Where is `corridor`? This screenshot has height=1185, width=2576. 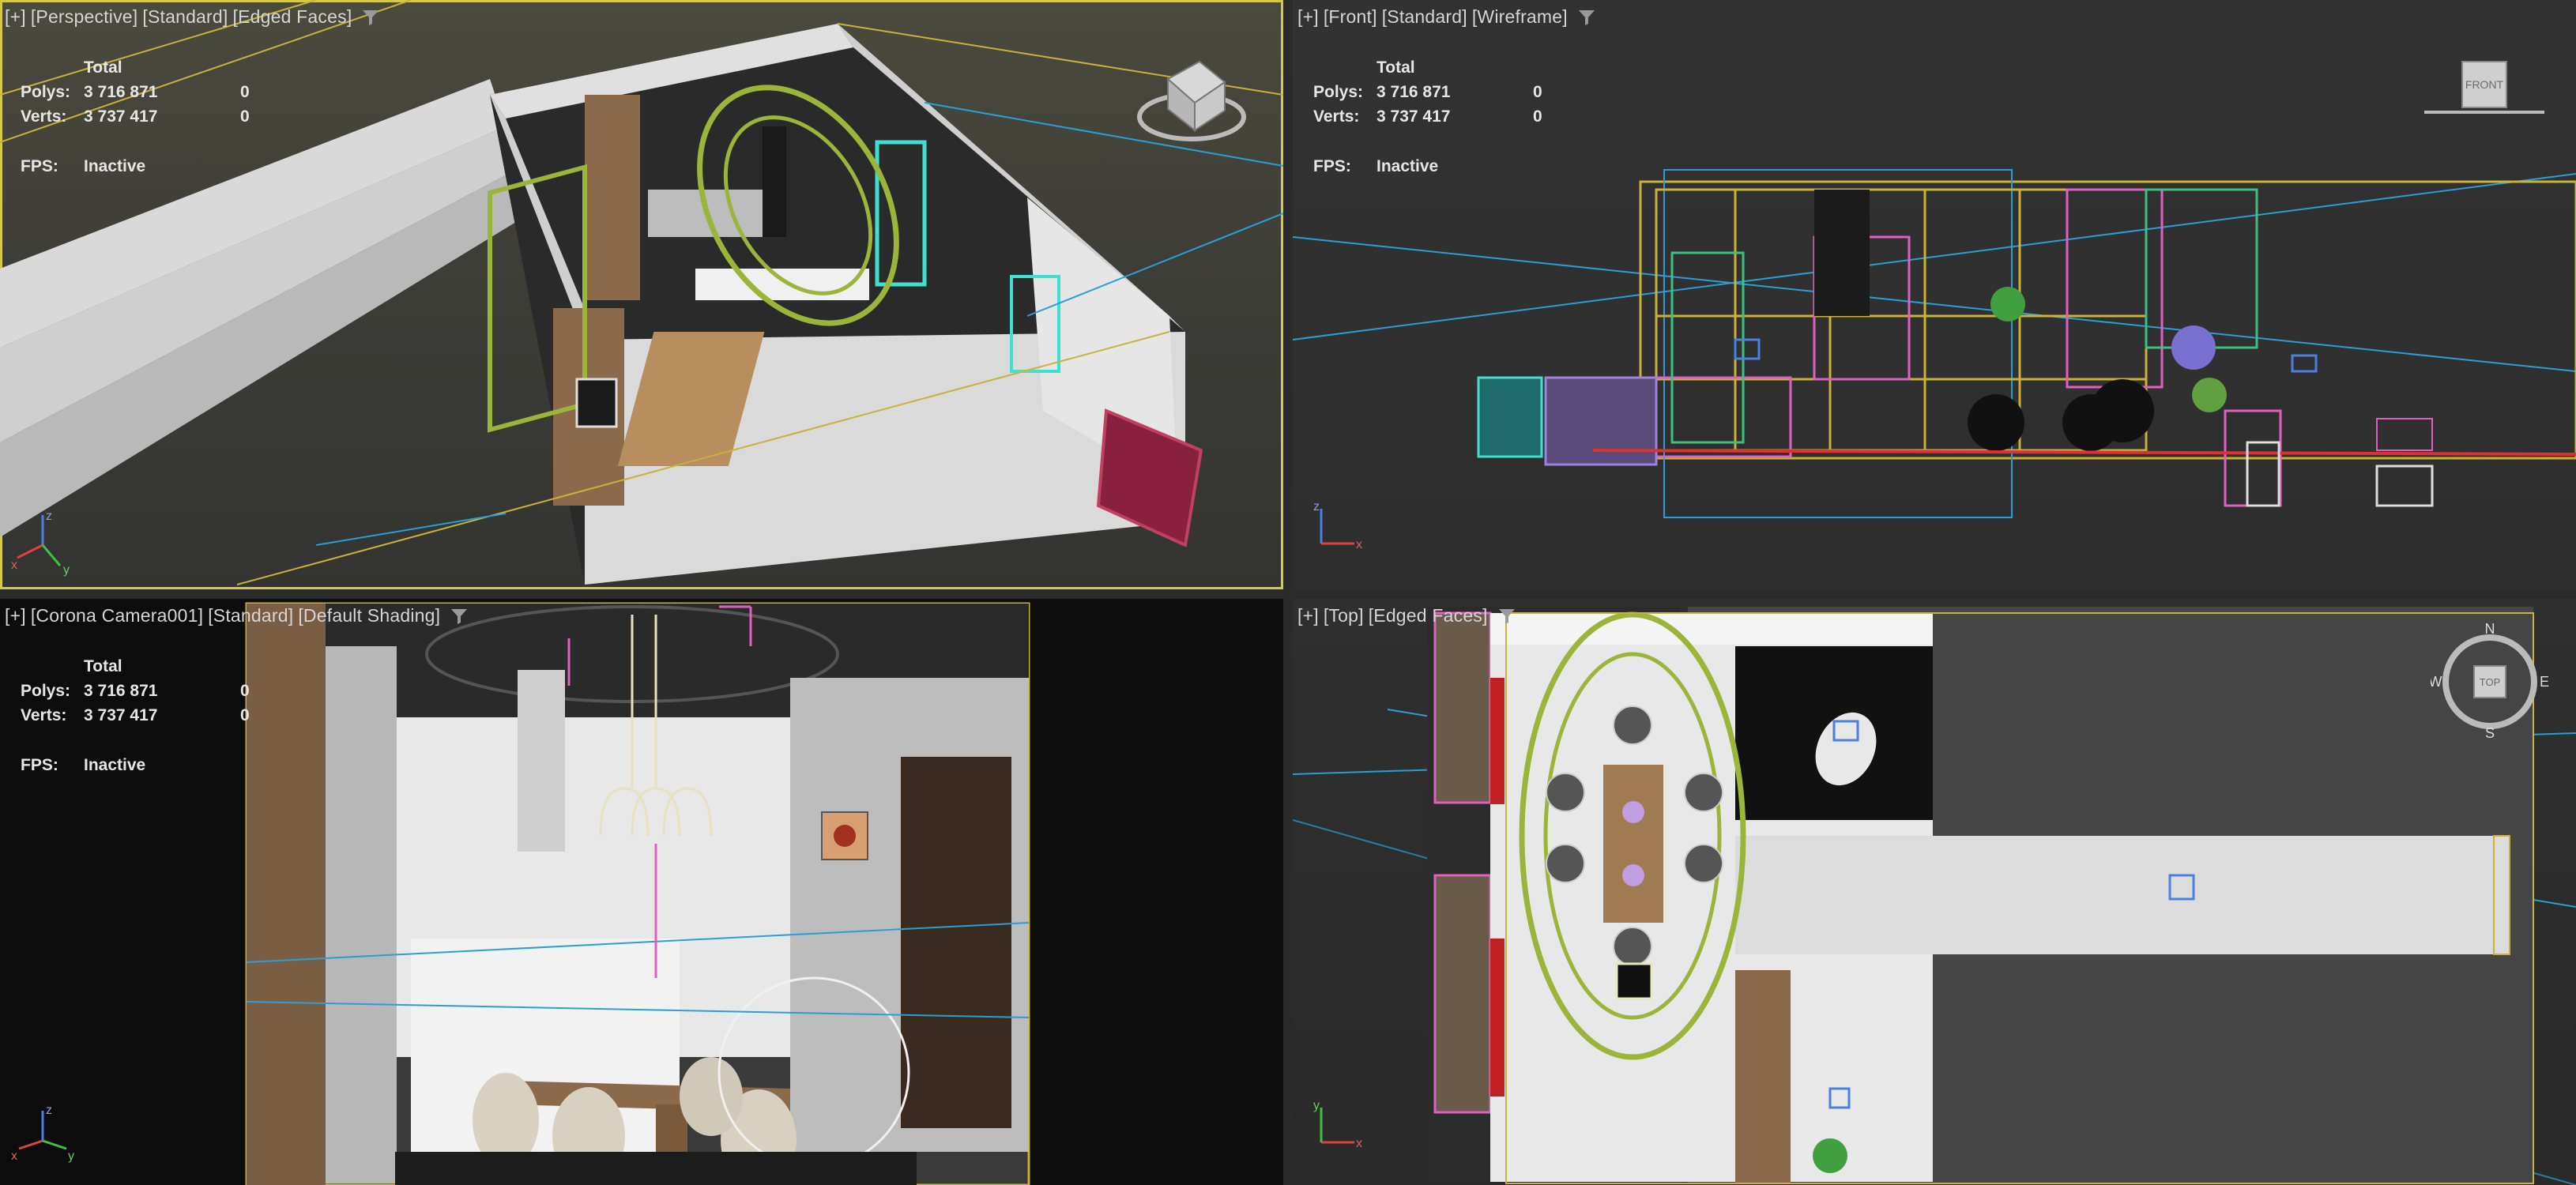
corridor is located at coordinates (2122, 895).